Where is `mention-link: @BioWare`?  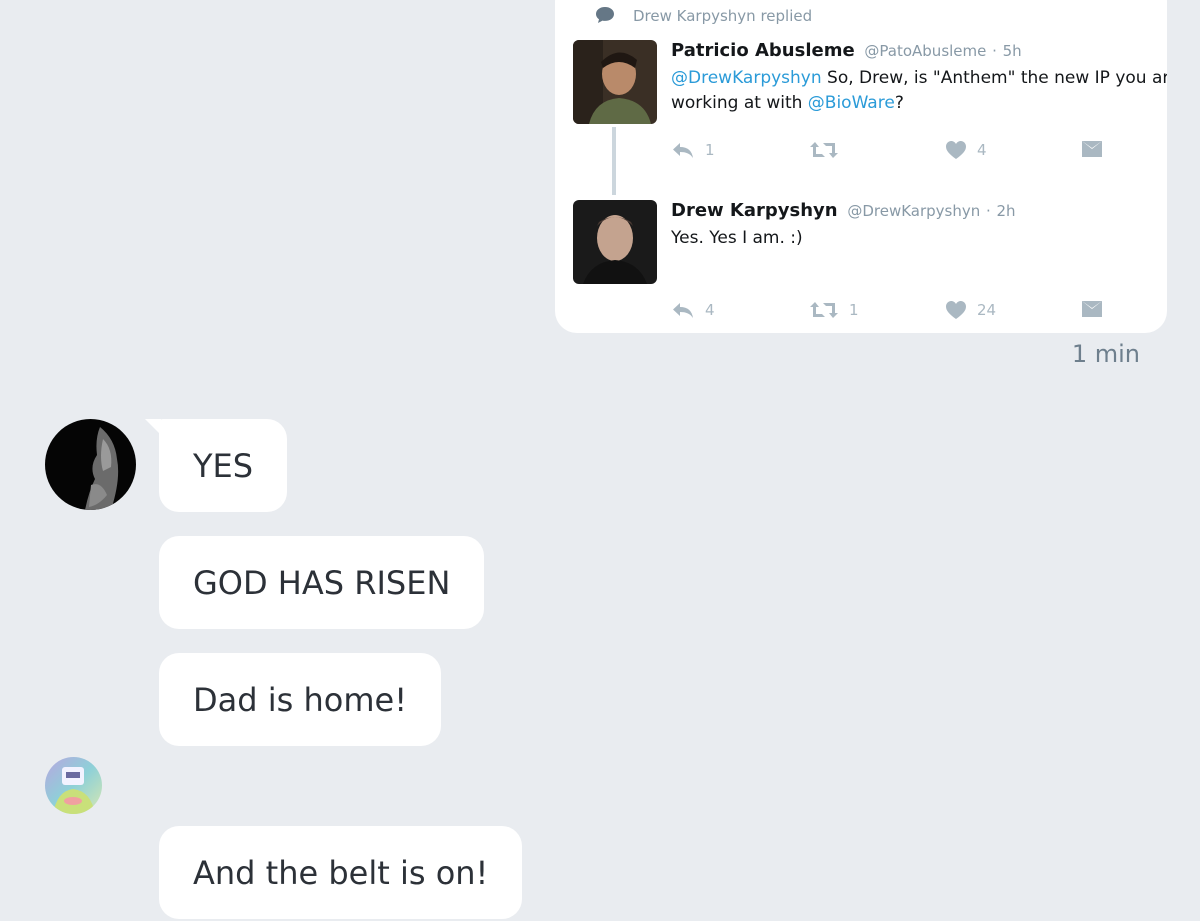 mention-link: @BioWare is located at coordinates (851, 103).